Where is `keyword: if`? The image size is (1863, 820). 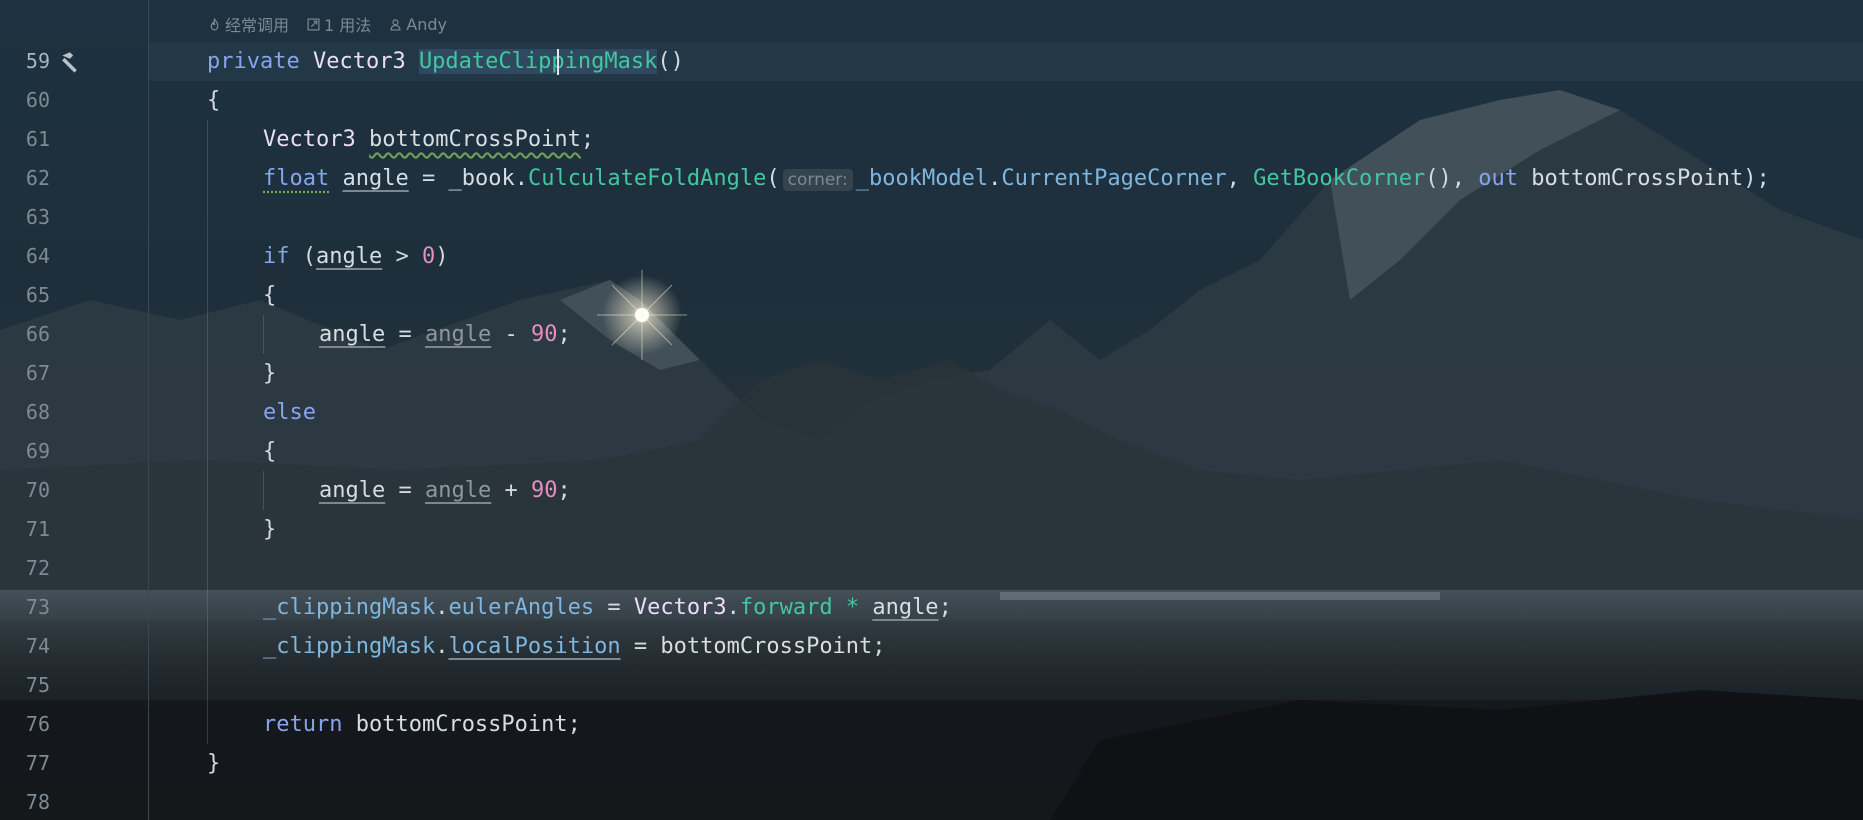
keyword: if is located at coordinates (276, 256).